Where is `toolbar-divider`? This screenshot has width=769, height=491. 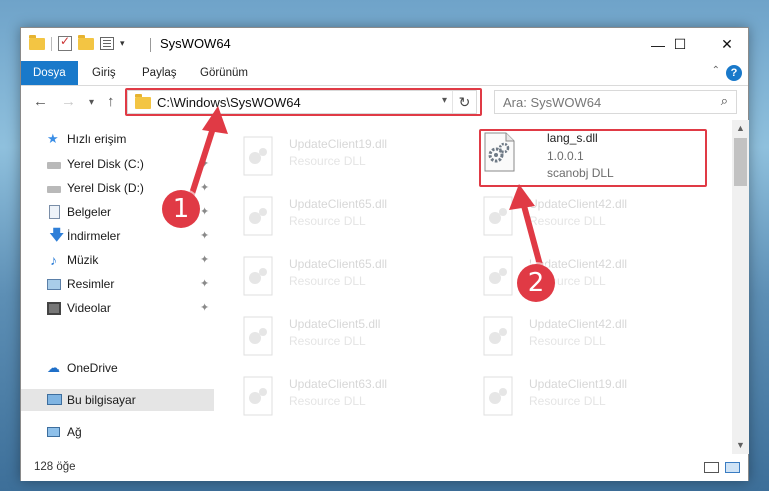 toolbar-divider is located at coordinates (51, 43).